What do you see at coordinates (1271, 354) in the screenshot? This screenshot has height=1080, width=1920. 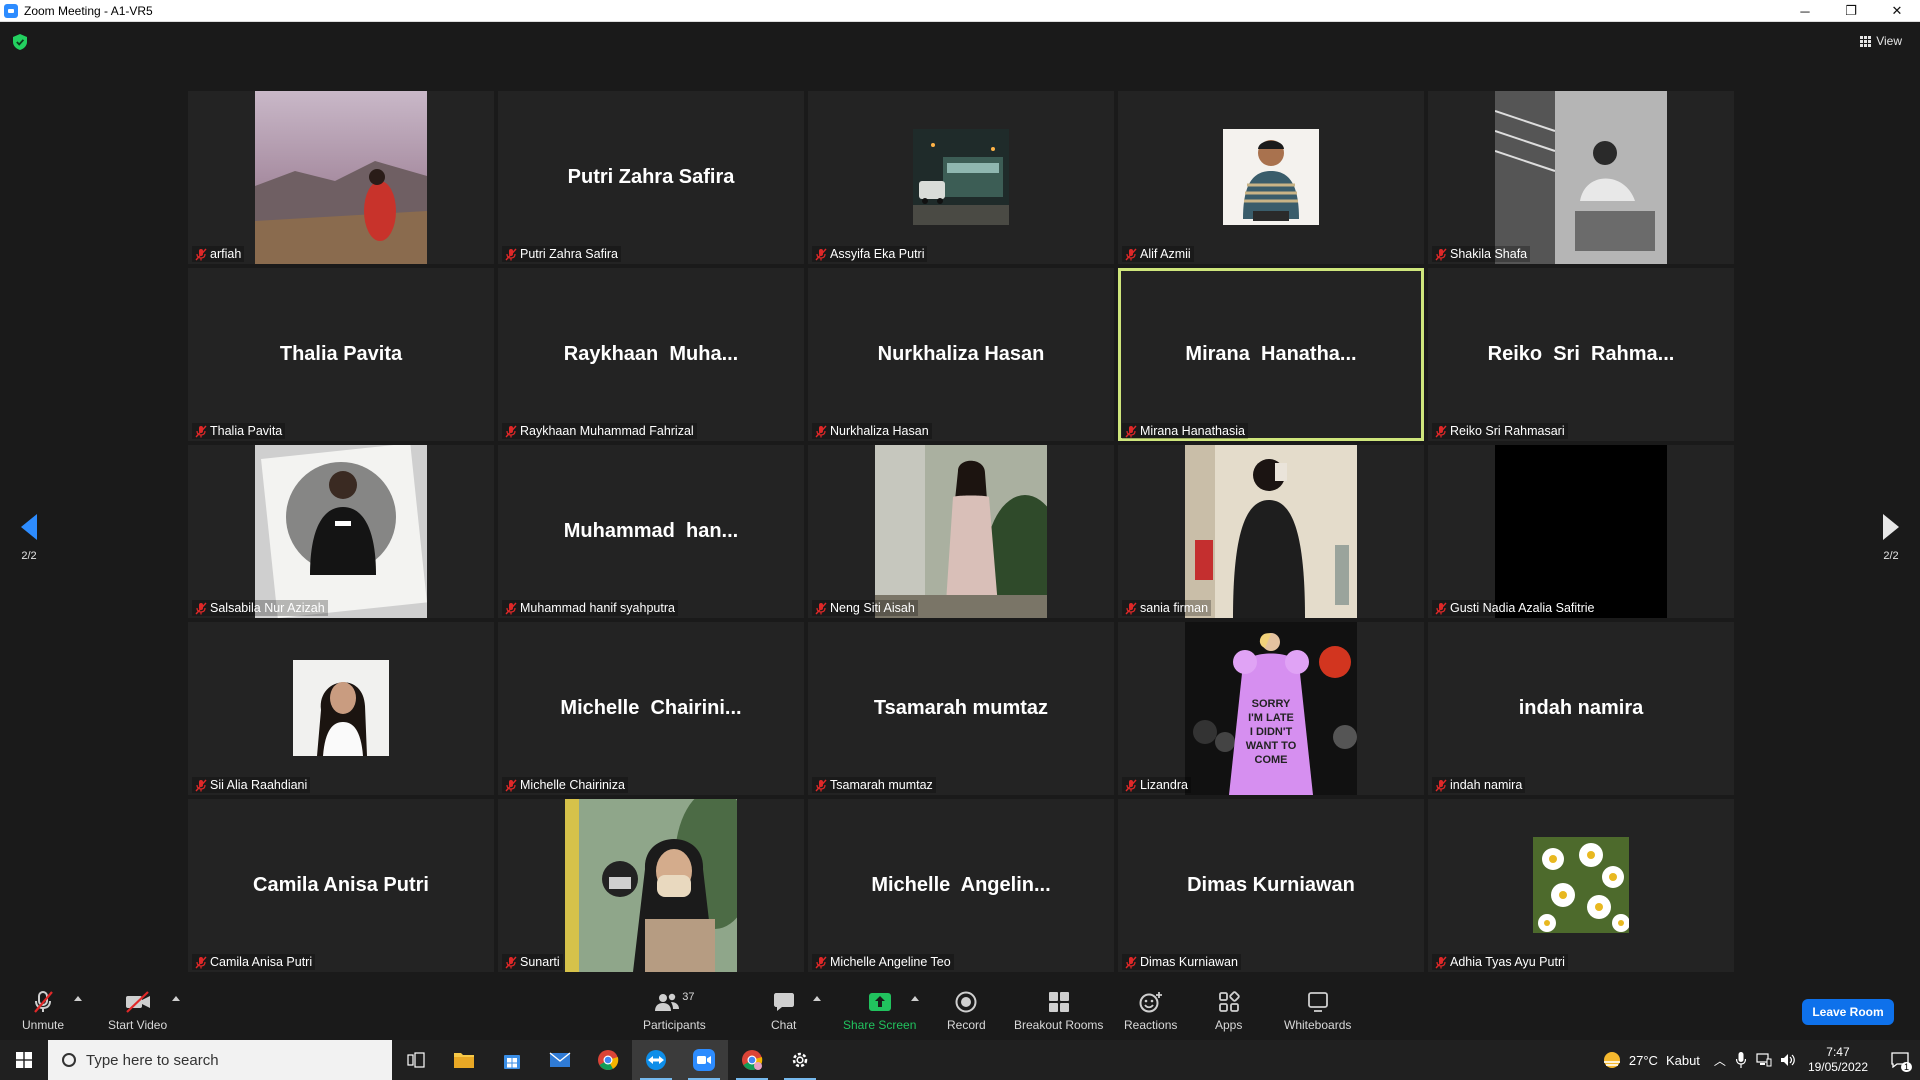 I see `participant-tile: Mirana Hanatha... Mirana Hanathasia` at bounding box center [1271, 354].